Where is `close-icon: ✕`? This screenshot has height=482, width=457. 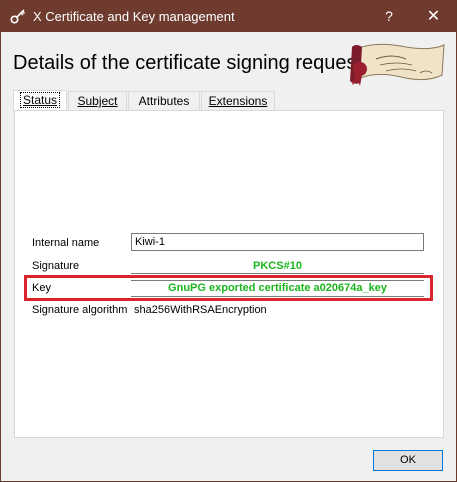 close-icon: ✕ is located at coordinates (433, 16).